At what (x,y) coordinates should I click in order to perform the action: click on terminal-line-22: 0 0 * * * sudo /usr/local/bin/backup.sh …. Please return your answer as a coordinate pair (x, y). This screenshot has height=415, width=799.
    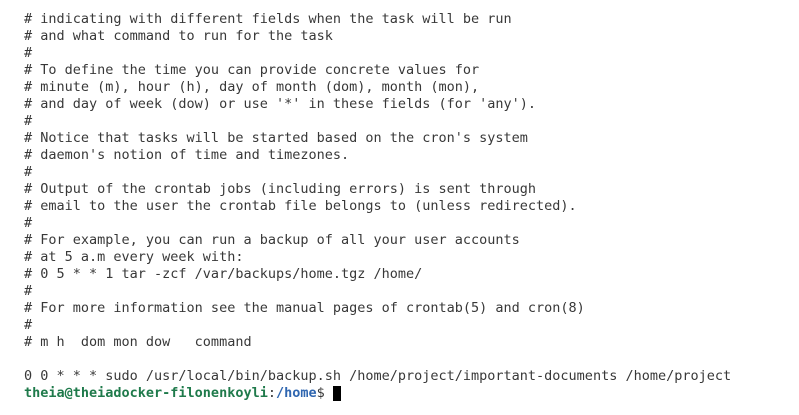
    Looking at the image, I should click on (378, 376).